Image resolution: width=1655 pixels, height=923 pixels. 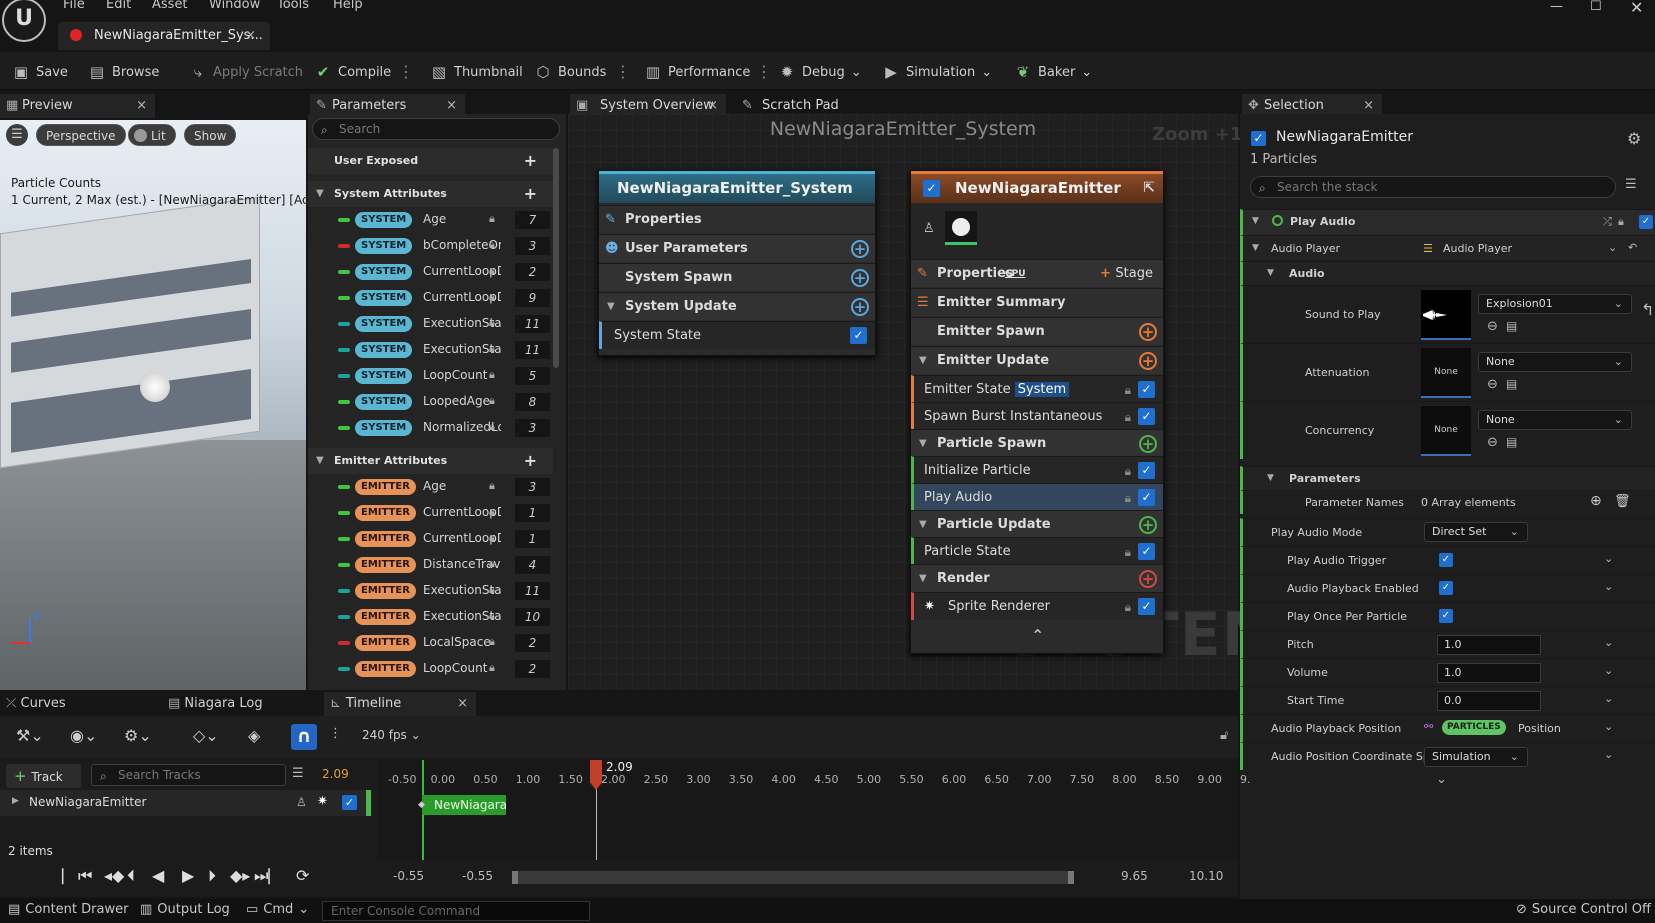 I want to click on clip-key-icon: ◆, so click(x=421, y=805).